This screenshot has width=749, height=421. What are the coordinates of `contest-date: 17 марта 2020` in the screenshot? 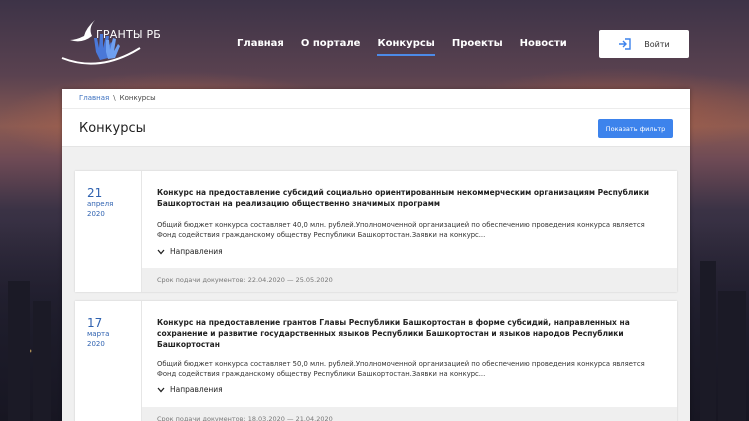 It's located at (108, 361).